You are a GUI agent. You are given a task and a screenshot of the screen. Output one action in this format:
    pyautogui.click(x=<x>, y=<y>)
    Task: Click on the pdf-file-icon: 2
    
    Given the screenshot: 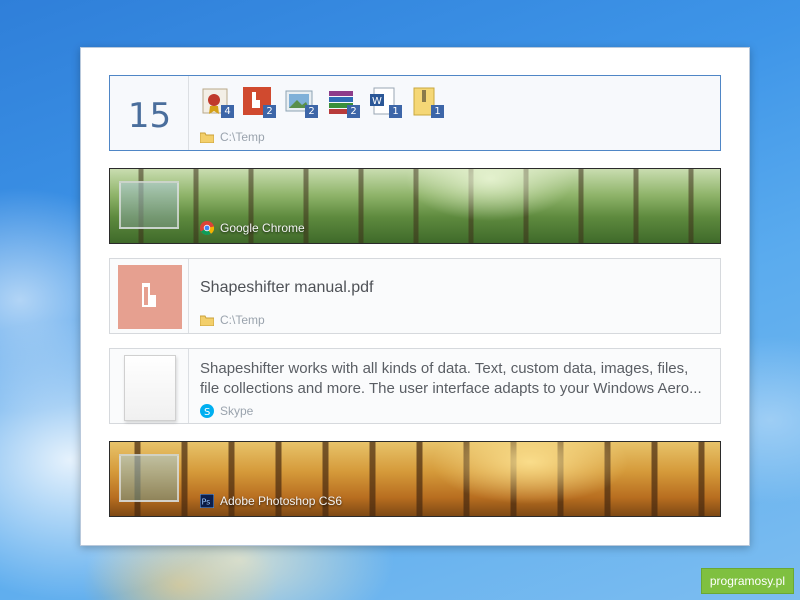 What is the action you would take?
    pyautogui.click(x=259, y=102)
    